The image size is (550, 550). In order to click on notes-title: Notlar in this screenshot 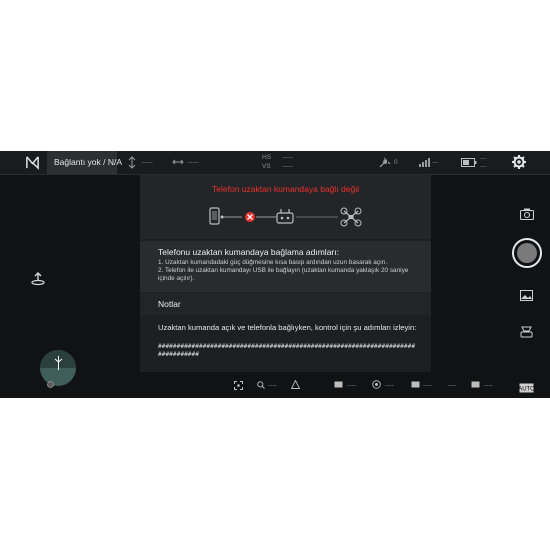, I will do `click(169, 304)`.